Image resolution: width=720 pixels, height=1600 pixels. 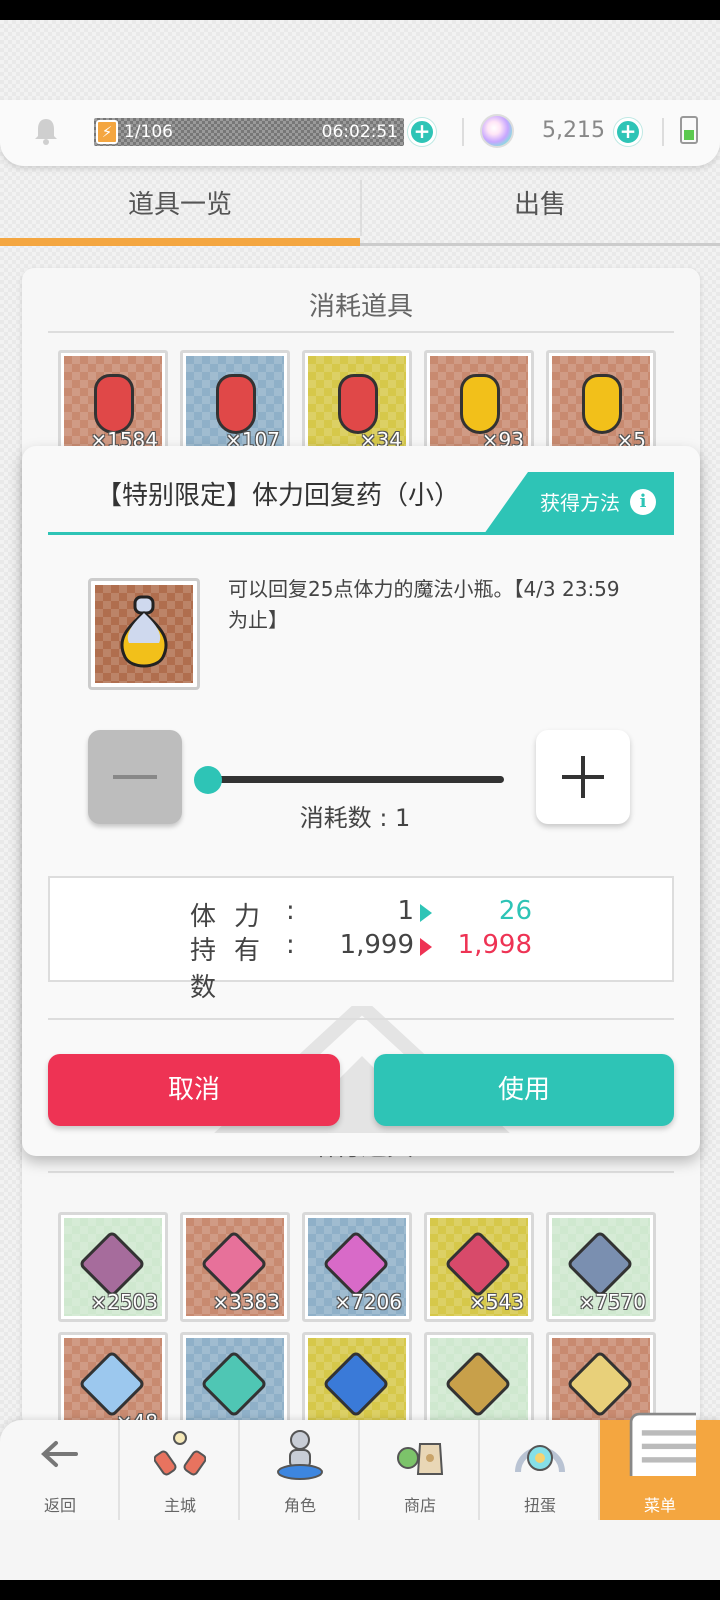 I want to click on item-tile: ×543, so click(x=479, y=1267).